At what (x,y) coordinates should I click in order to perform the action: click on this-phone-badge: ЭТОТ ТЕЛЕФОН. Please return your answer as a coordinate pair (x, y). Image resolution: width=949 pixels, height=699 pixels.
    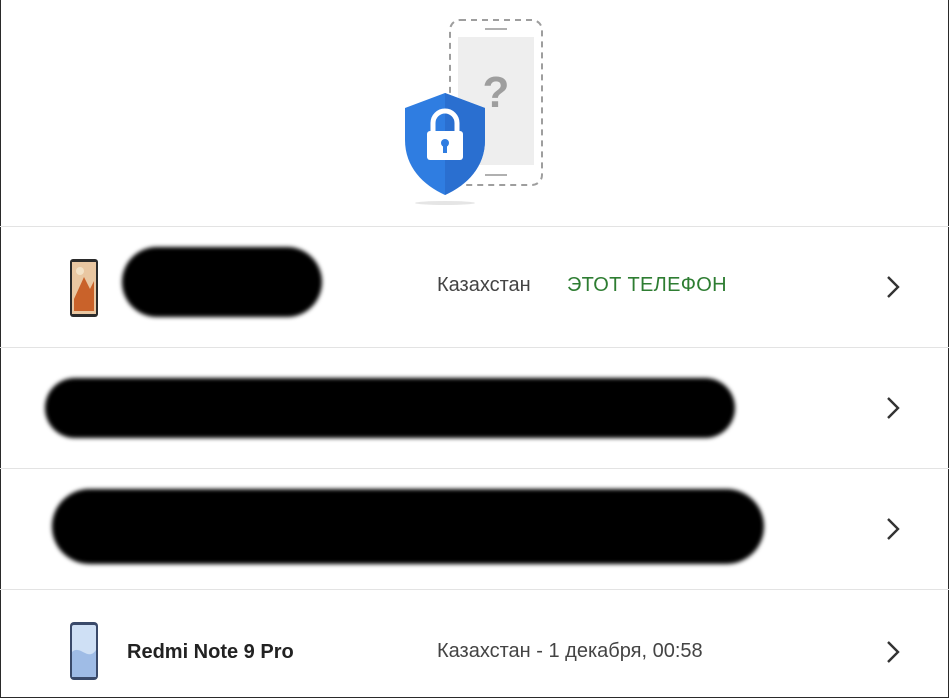
    Looking at the image, I should click on (647, 285).